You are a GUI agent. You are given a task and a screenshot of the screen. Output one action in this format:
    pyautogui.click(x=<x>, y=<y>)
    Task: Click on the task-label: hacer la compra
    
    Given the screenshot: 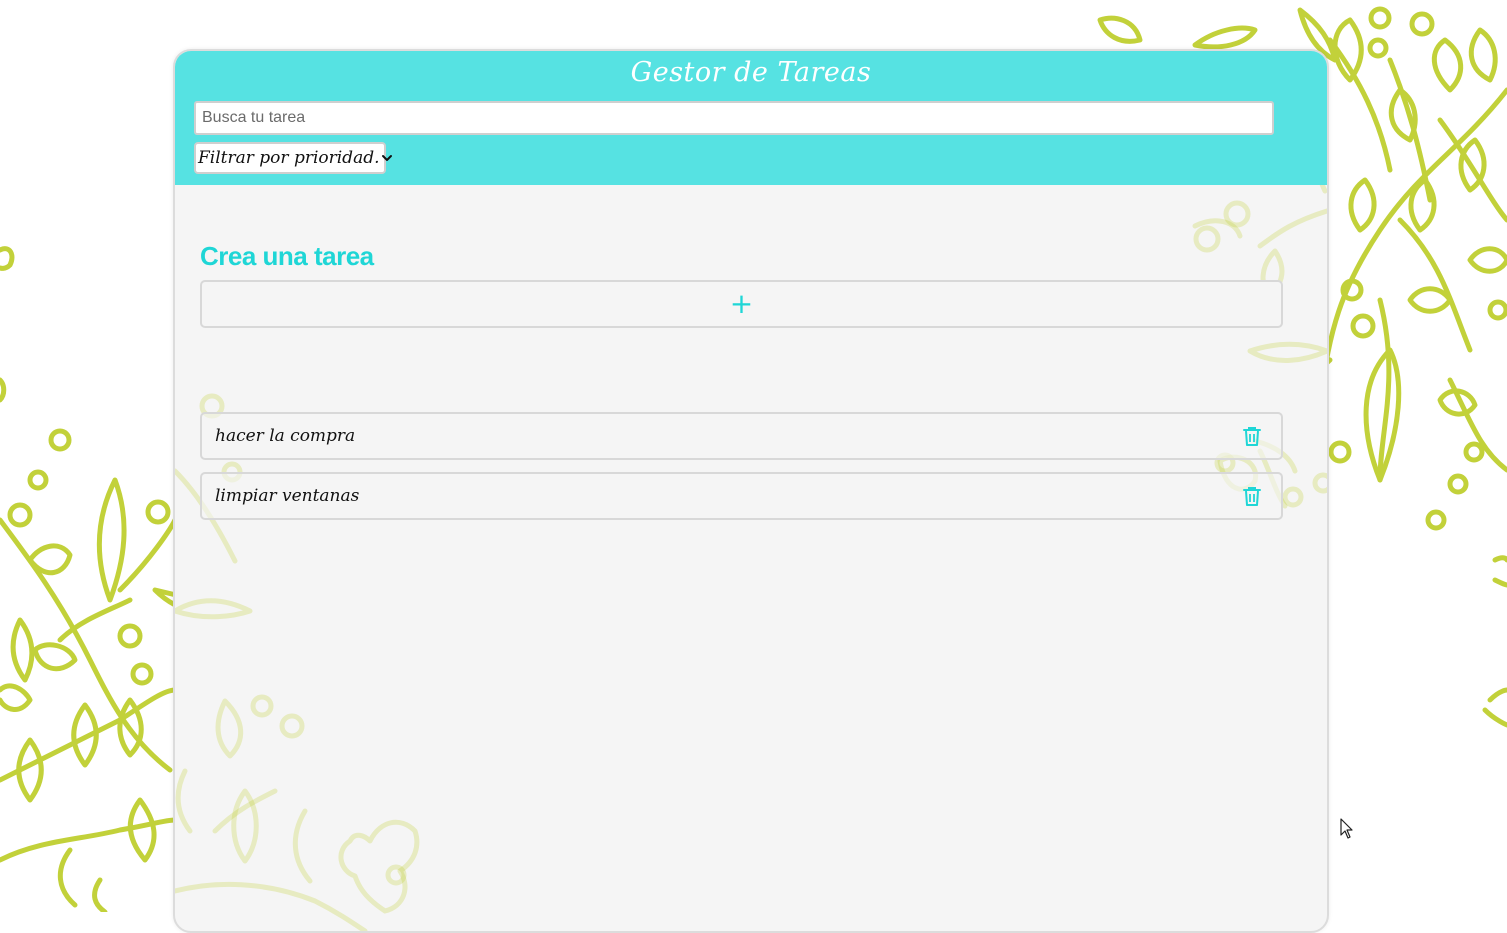 What is the action you would take?
    pyautogui.click(x=285, y=436)
    